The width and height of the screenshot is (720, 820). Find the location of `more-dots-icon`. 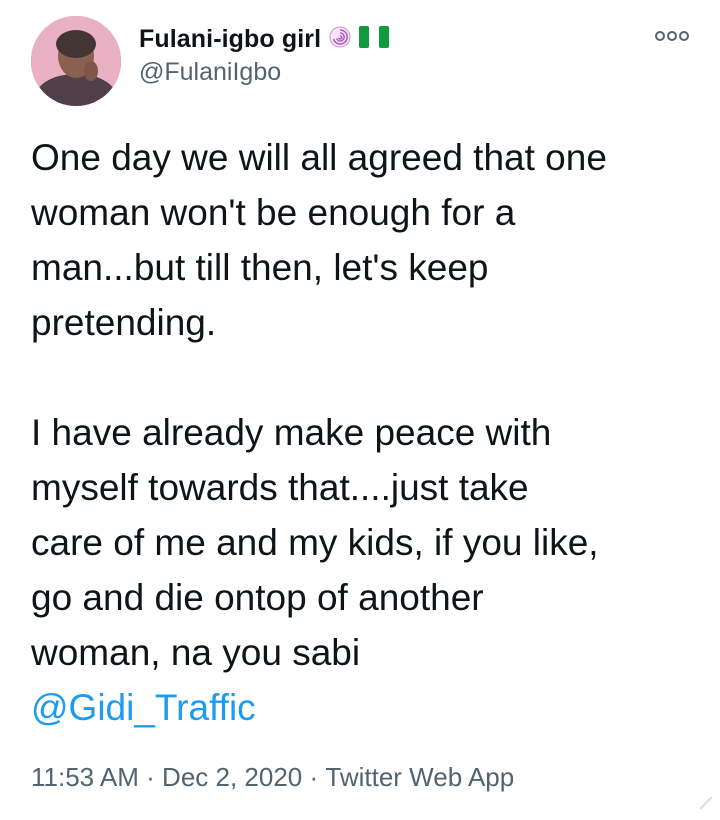

more-dots-icon is located at coordinates (672, 36).